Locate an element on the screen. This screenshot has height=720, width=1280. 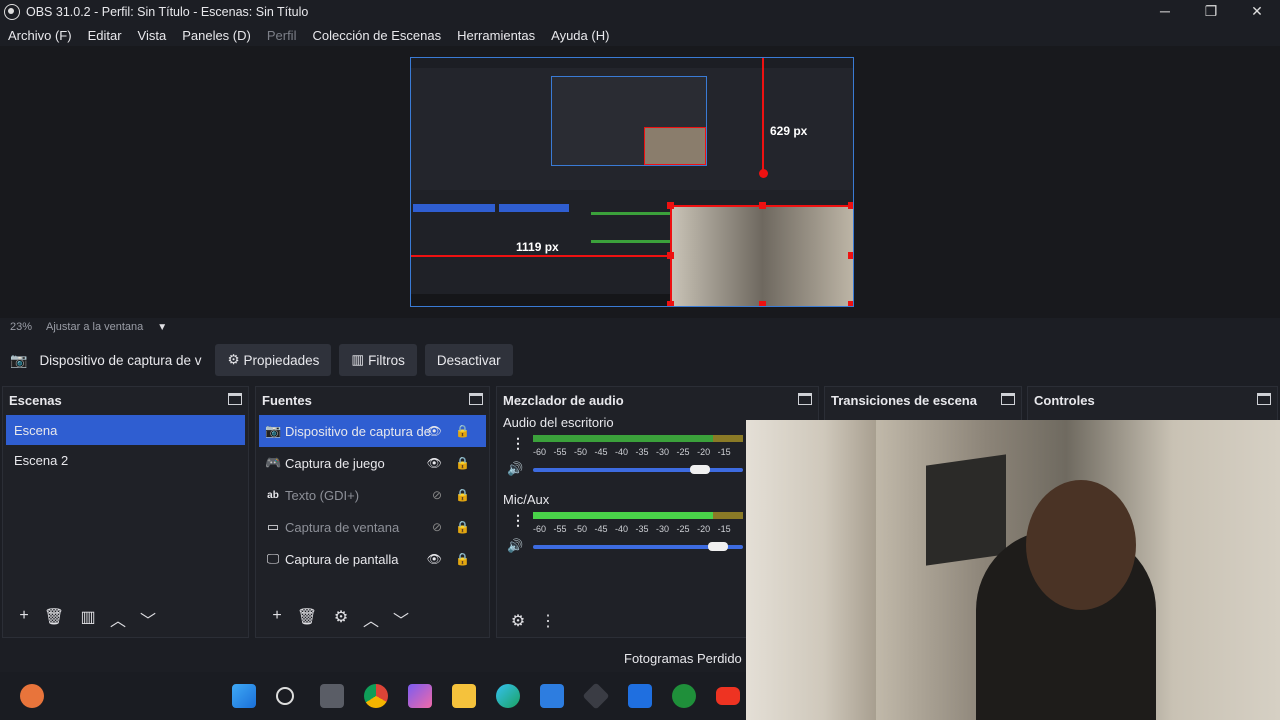
resize-handle-t is located at coordinates (762, 205).